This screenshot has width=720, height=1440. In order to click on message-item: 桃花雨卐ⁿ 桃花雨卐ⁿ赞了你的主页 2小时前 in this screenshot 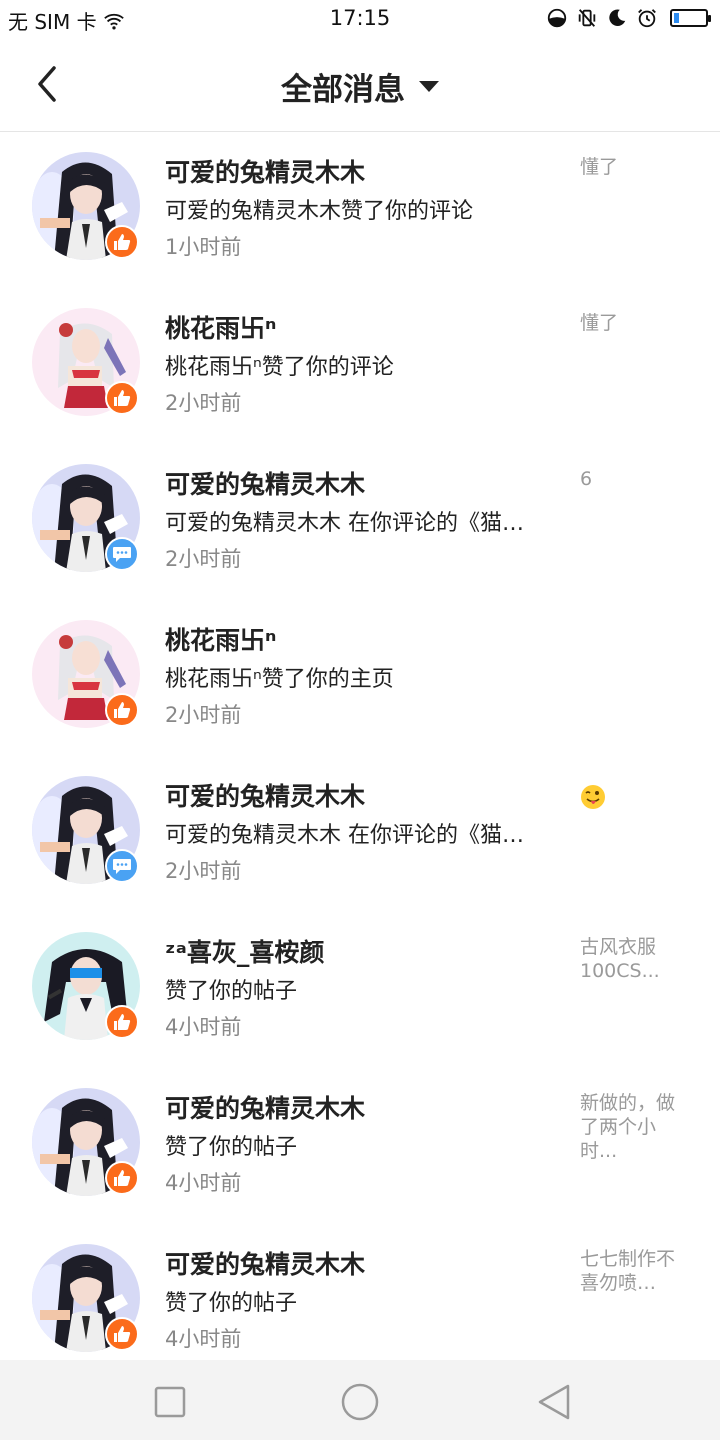, I will do `click(360, 679)`.